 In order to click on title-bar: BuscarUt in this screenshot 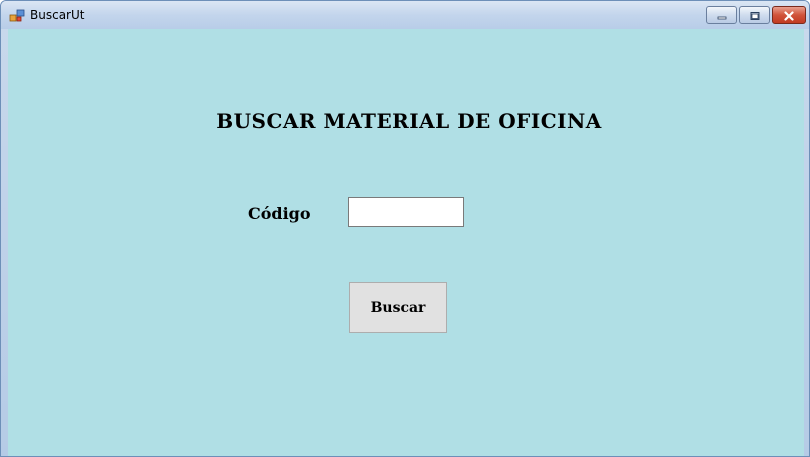, I will do `click(405, 15)`.